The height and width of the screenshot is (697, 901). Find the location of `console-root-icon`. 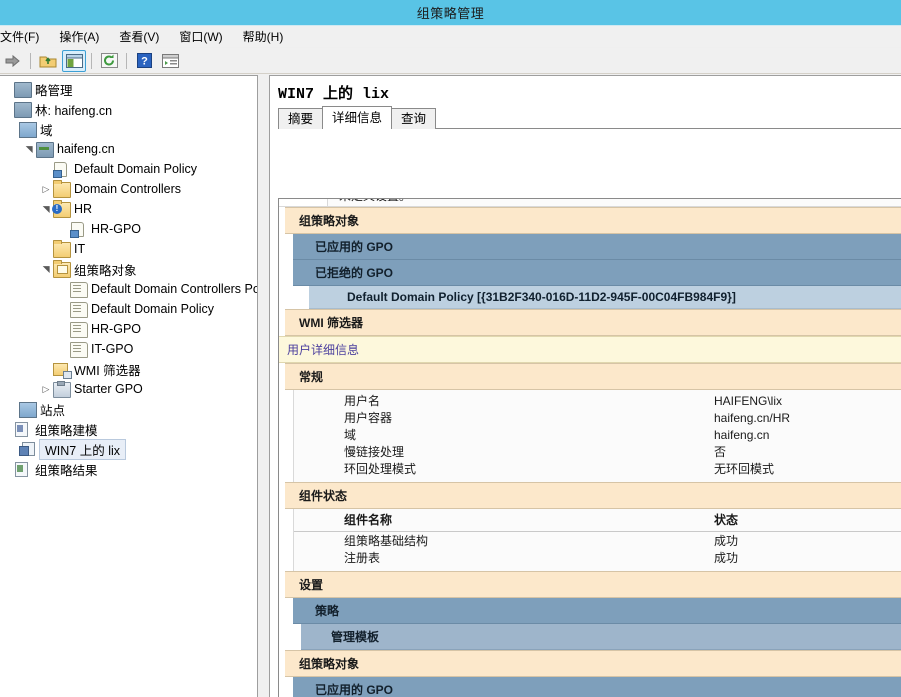

console-root-icon is located at coordinates (23, 90).